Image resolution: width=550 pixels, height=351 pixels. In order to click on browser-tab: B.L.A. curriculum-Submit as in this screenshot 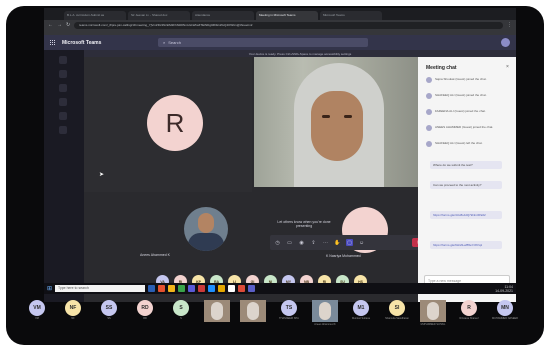, I will do `click(95, 15)`.